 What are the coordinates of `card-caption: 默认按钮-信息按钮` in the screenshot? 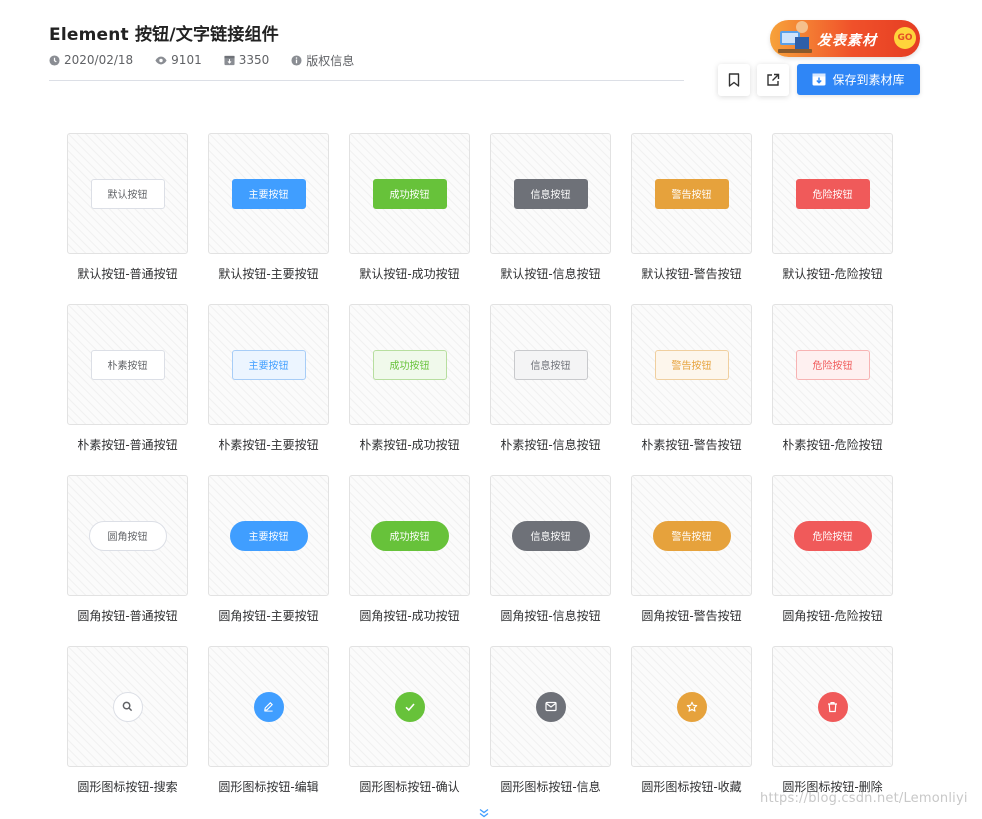 It's located at (550, 273).